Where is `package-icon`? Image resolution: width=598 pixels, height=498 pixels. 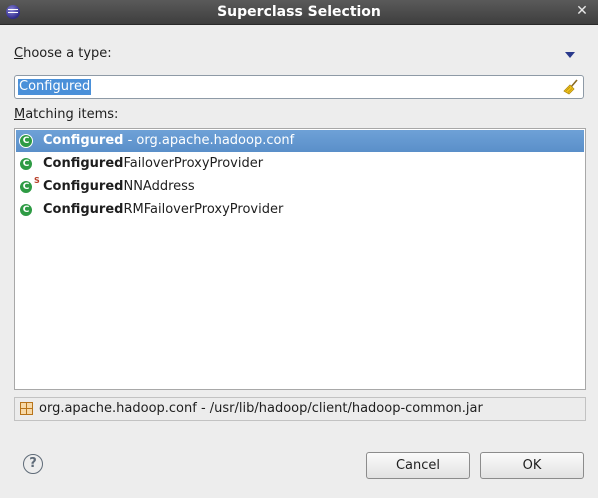
package-icon is located at coordinates (26, 408).